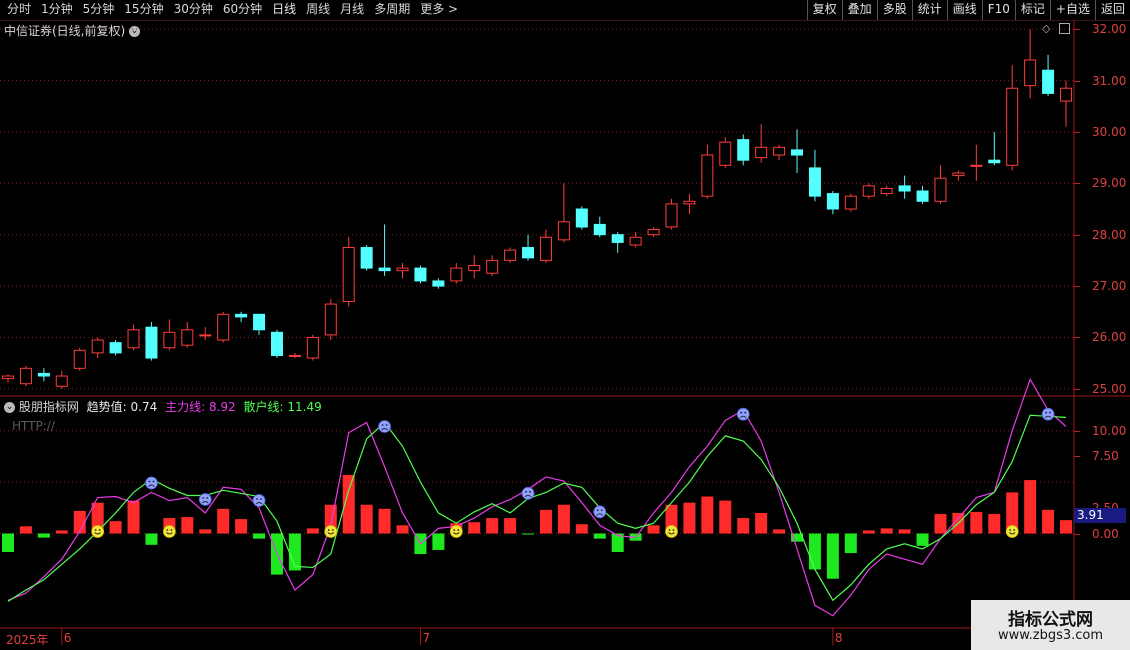 The image size is (1130, 650). Describe the element at coordinates (67, 638) in the screenshot. I see `month-label: 6` at that location.